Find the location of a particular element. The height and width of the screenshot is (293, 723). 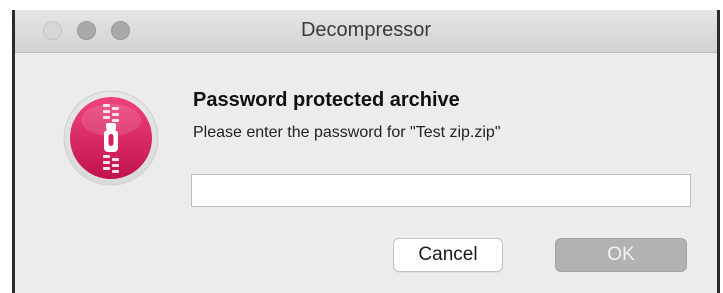

password-field is located at coordinates (441, 190).